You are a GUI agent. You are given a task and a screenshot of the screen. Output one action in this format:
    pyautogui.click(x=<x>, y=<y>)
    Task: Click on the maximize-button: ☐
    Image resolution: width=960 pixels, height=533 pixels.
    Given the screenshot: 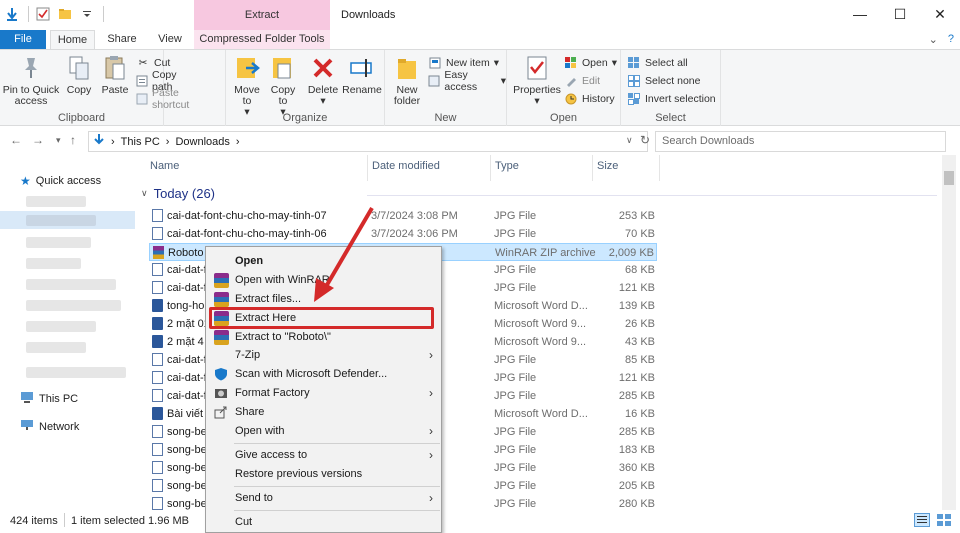 What is the action you would take?
    pyautogui.click(x=900, y=14)
    